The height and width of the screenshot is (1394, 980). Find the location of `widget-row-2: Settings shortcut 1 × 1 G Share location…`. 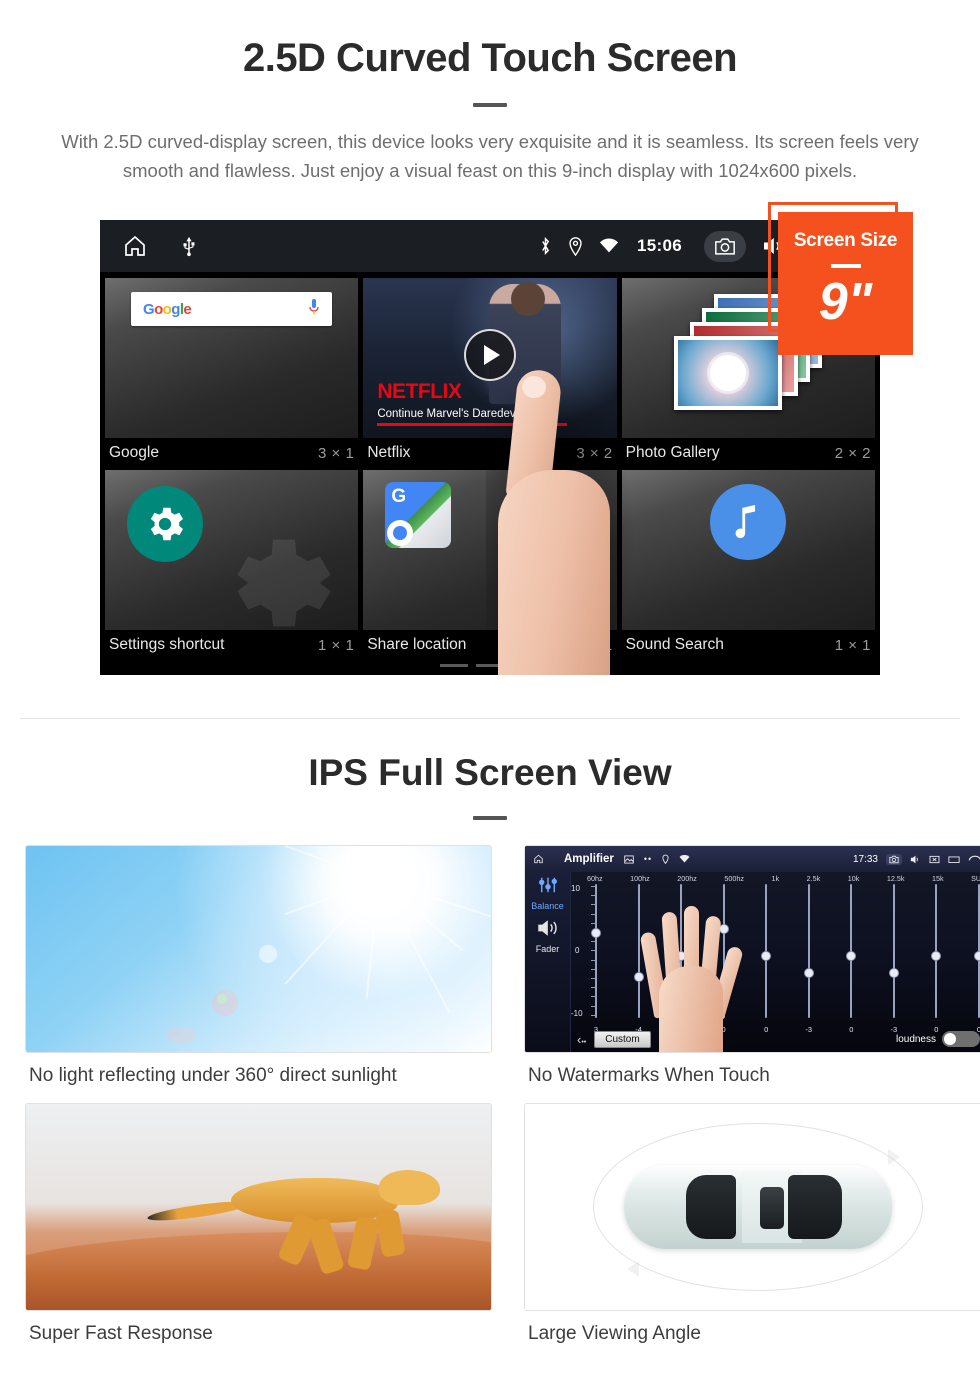

widget-row-2: Settings shortcut 1 × 1 G Share location… is located at coordinates (490, 566).